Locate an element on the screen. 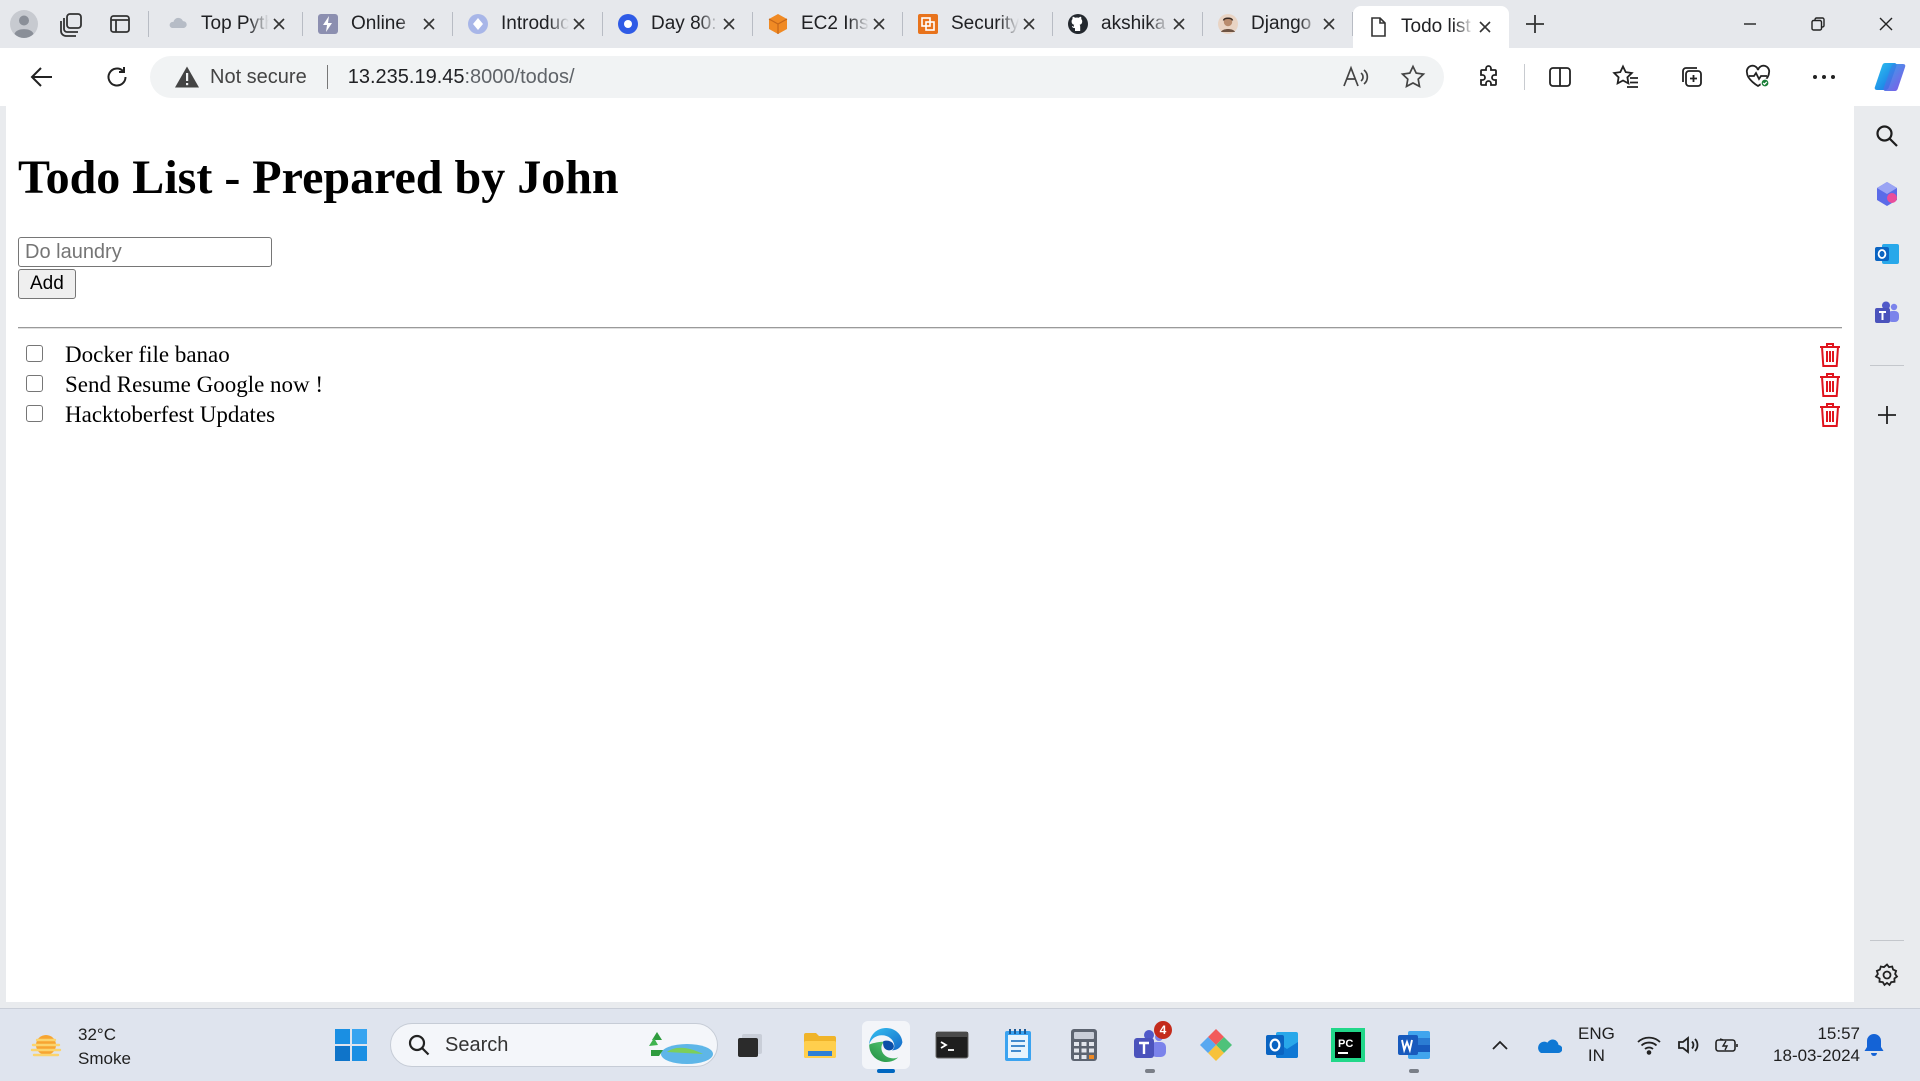 This screenshot has height=1081, width=1920. notepad-app is located at coordinates (1018, 1045).